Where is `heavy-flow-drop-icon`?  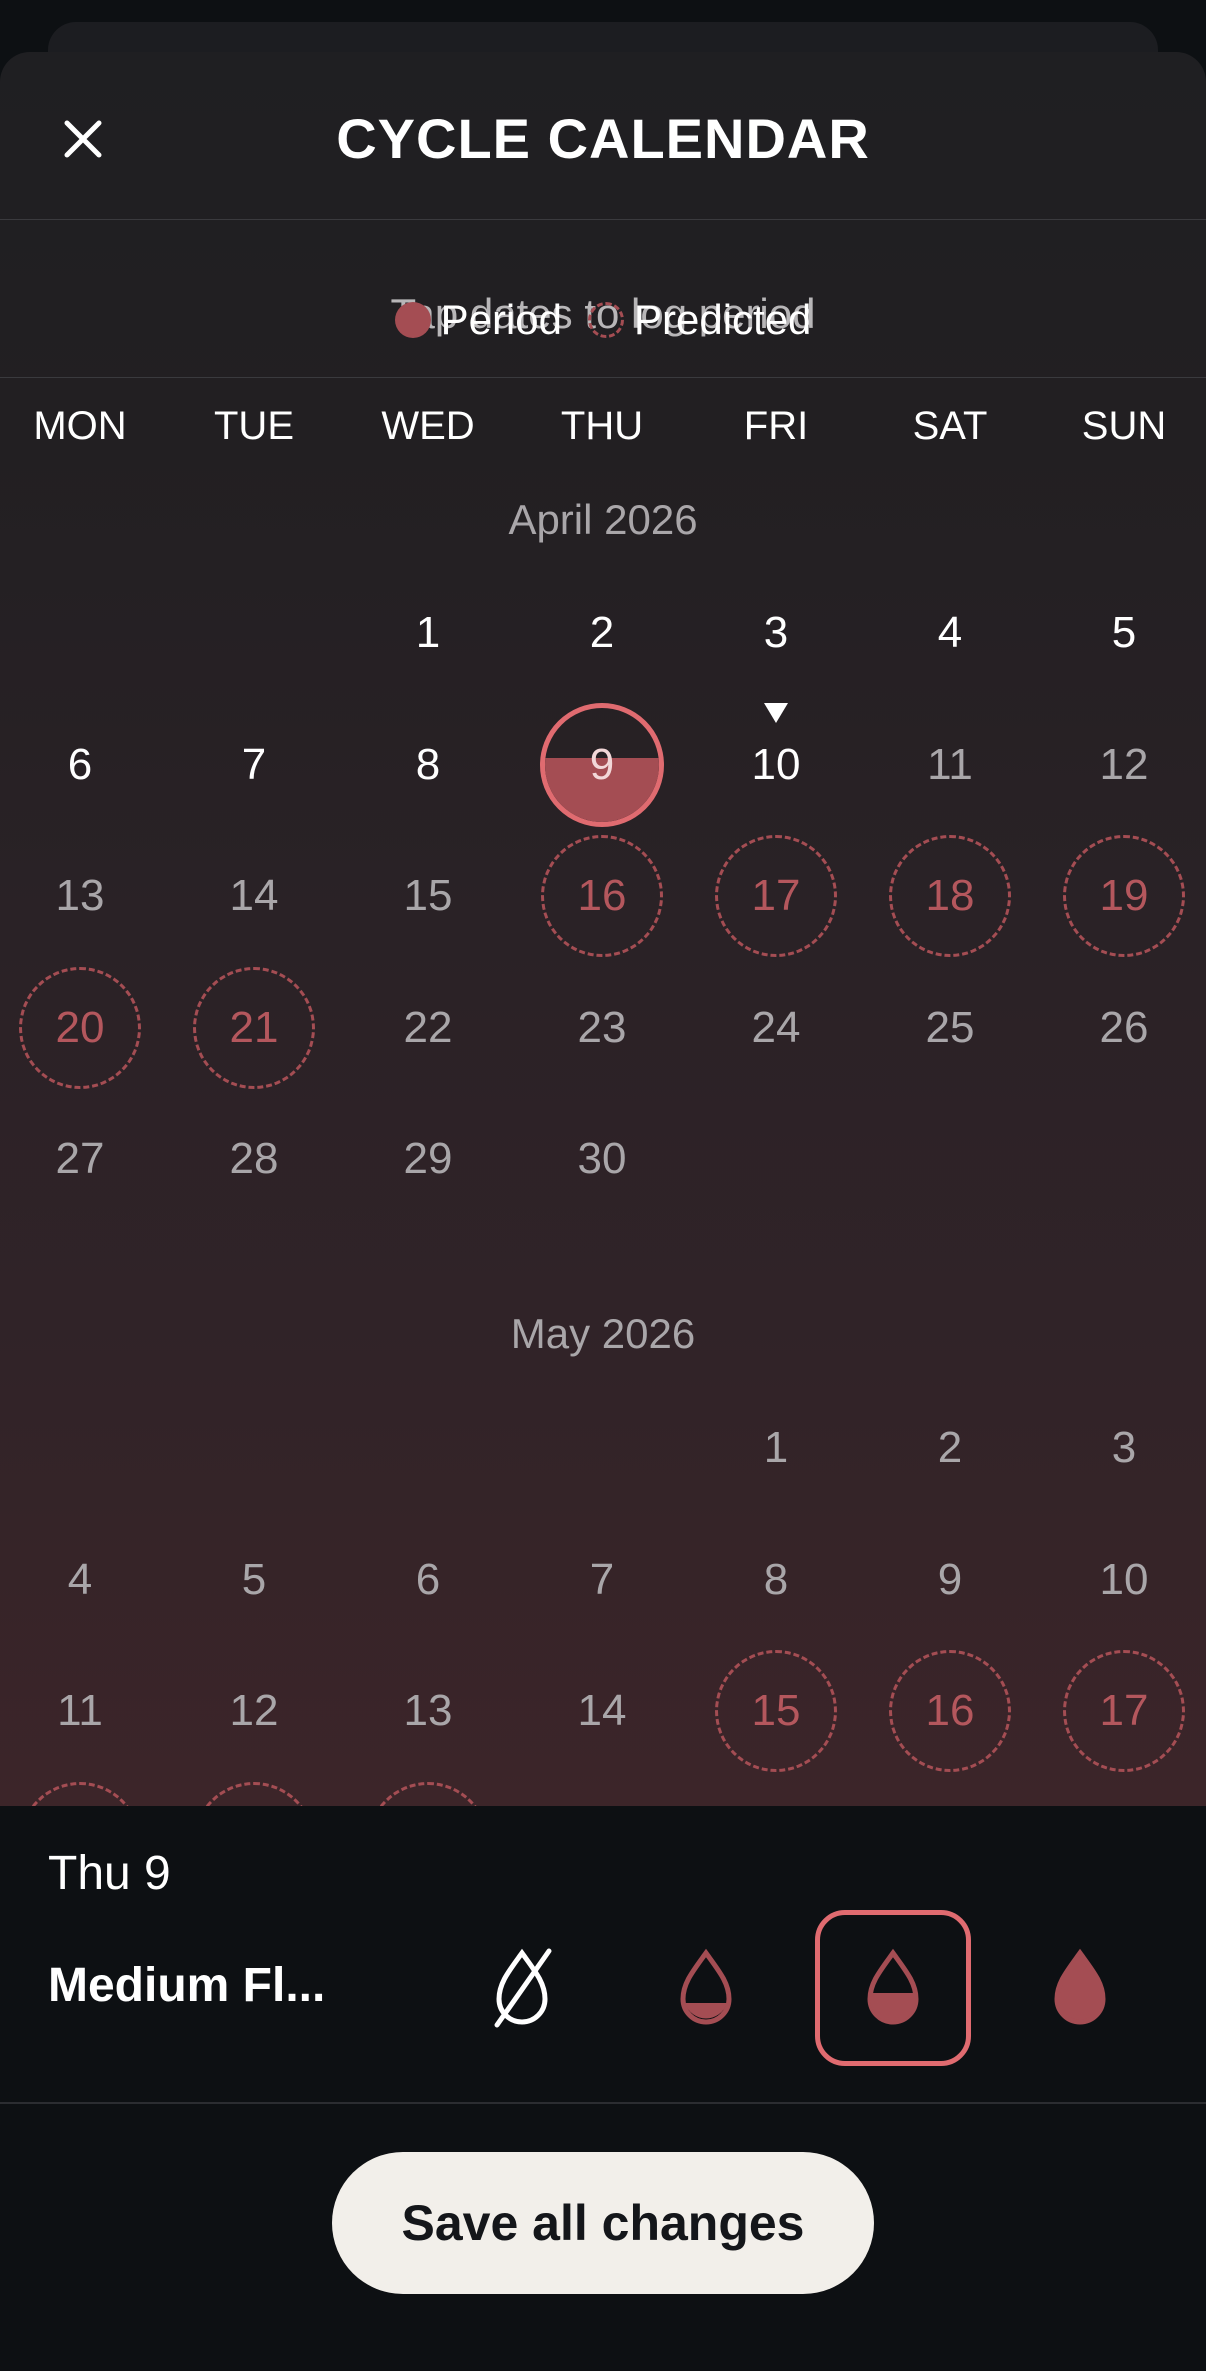
heavy-flow-drop-icon is located at coordinates (1080, 1986).